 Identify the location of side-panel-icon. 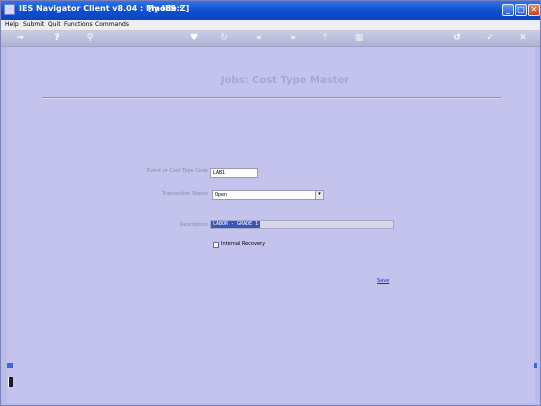
(10, 365).